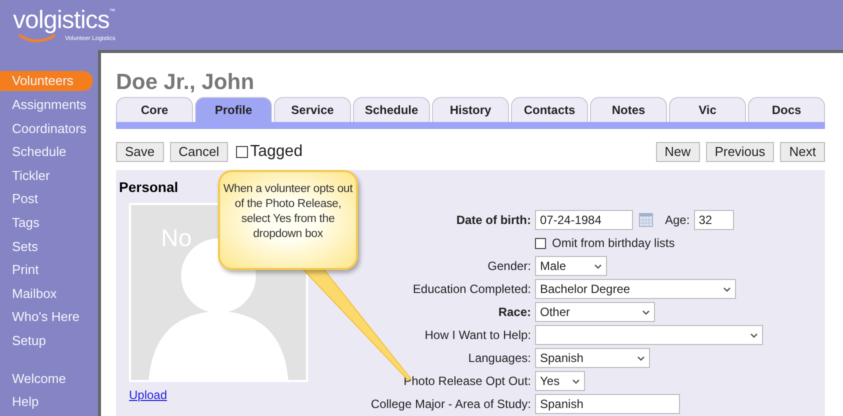 The width and height of the screenshot is (843, 416). I want to click on tab: Service, so click(312, 109).